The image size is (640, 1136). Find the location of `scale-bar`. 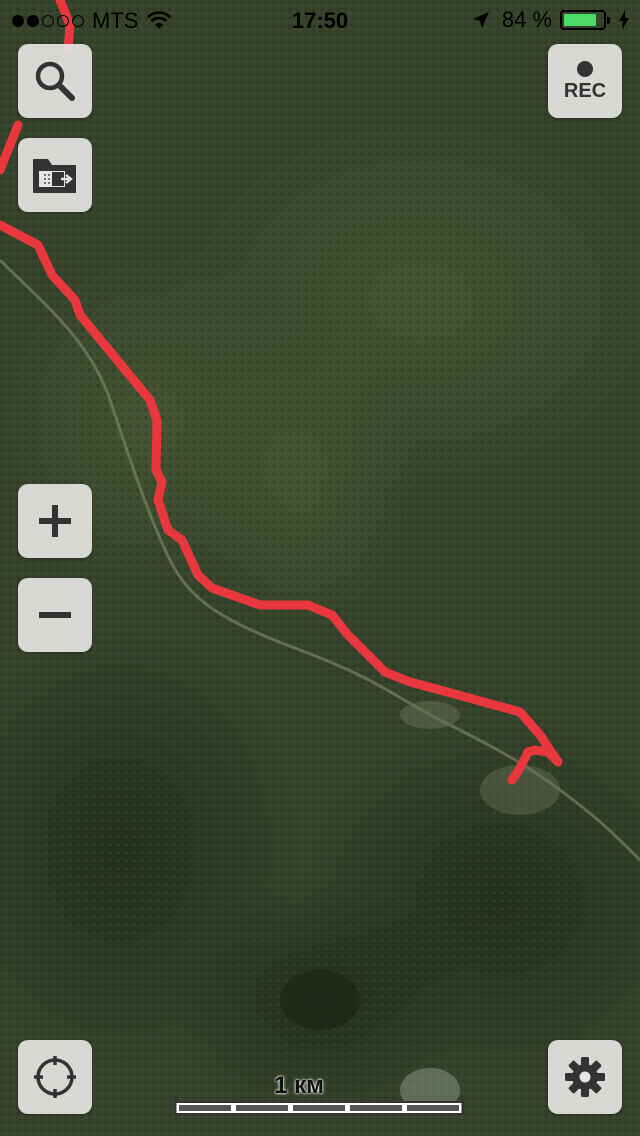

scale-bar is located at coordinates (319, 1105).